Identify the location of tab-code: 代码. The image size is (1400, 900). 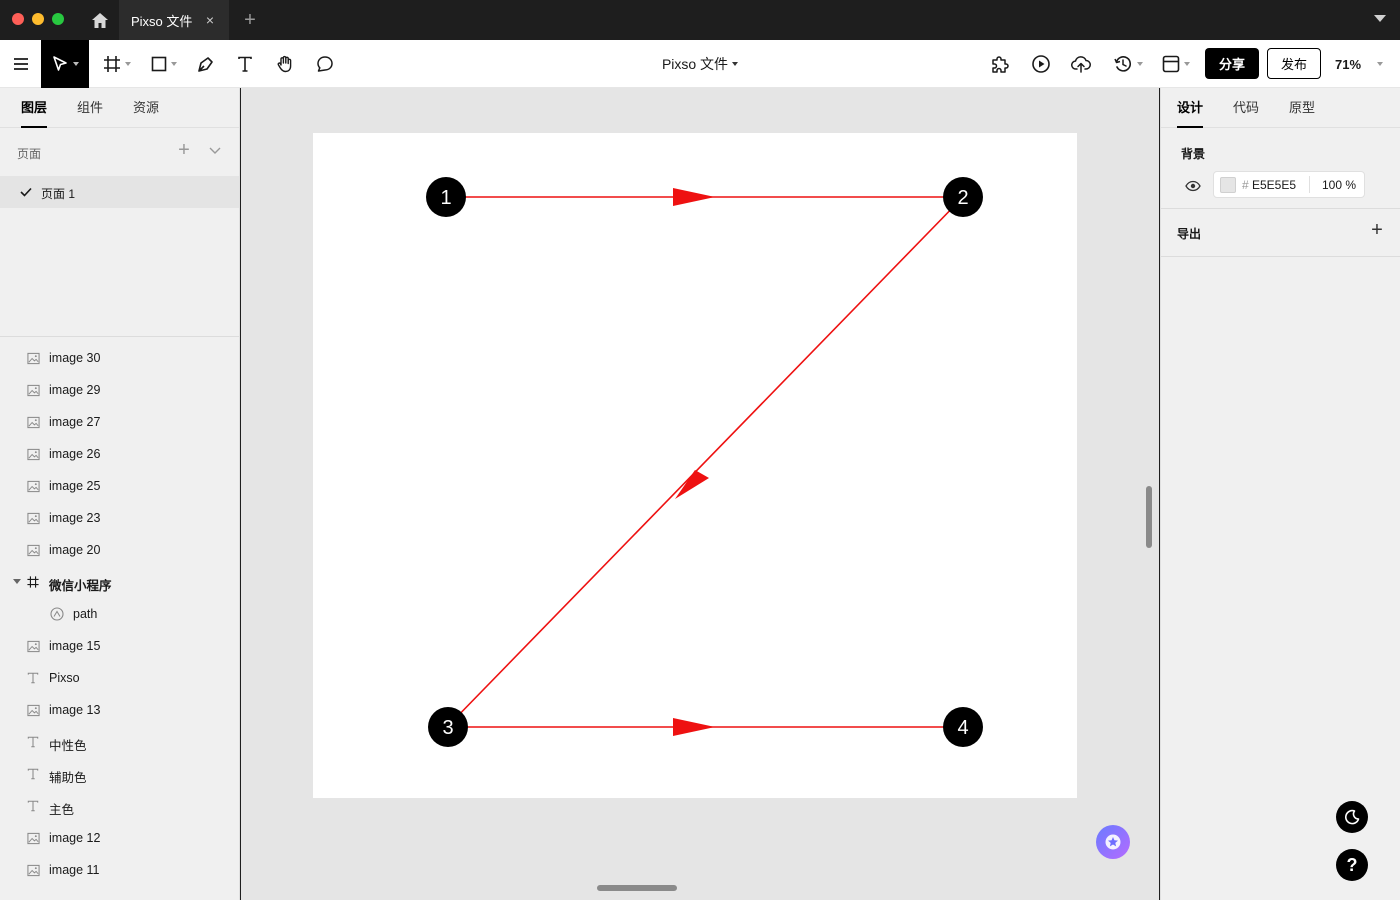
(1246, 108).